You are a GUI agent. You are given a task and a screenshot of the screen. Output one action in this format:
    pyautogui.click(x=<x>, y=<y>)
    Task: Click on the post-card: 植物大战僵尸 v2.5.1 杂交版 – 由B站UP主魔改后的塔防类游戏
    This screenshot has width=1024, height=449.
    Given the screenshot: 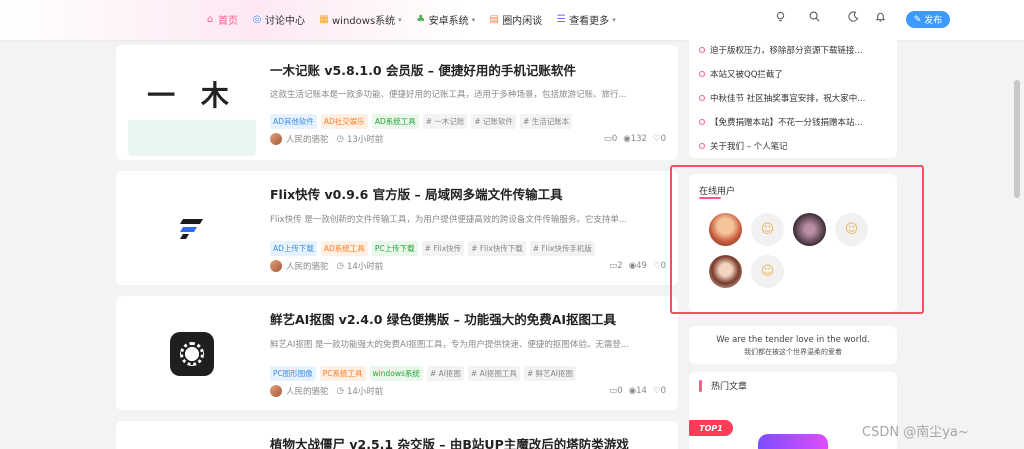 What is the action you would take?
    pyautogui.click(x=397, y=435)
    